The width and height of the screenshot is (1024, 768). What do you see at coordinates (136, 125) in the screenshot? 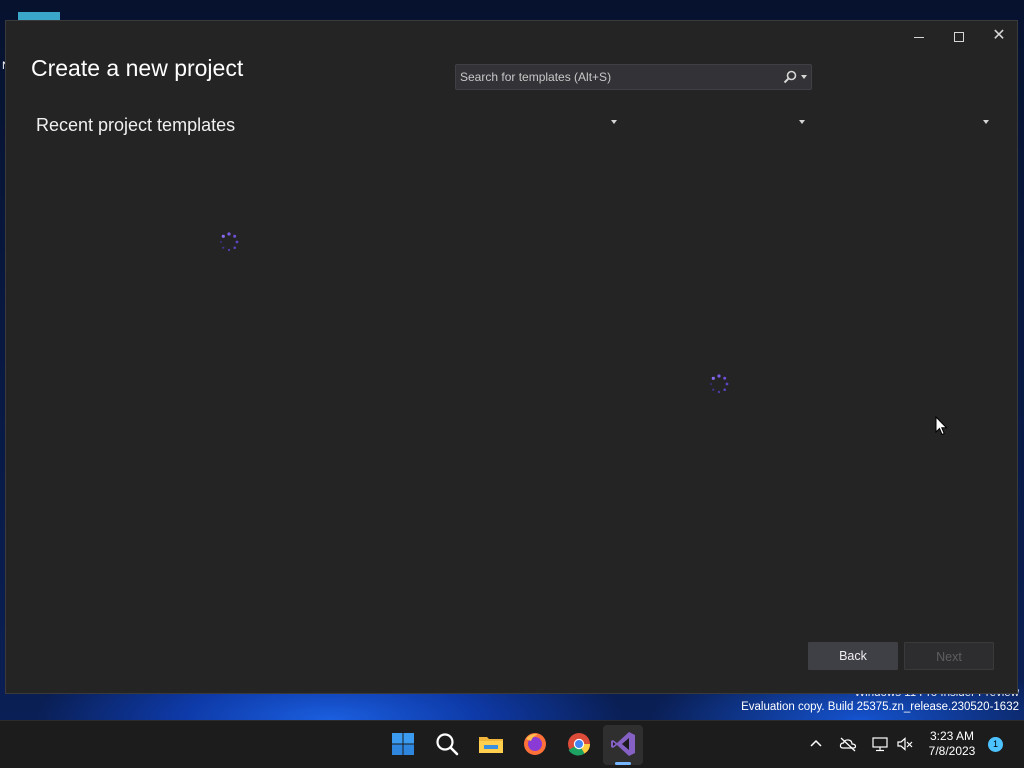
I see `recent-templates-heading: Recent project templates` at bounding box center [136, 125].